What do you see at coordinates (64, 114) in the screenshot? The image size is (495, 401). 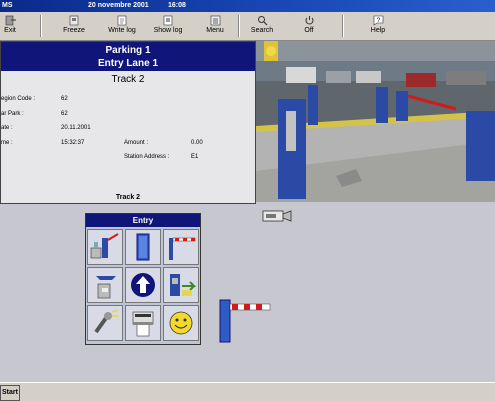 I see `car-park-value: 62` at bounding box center [64, 114].